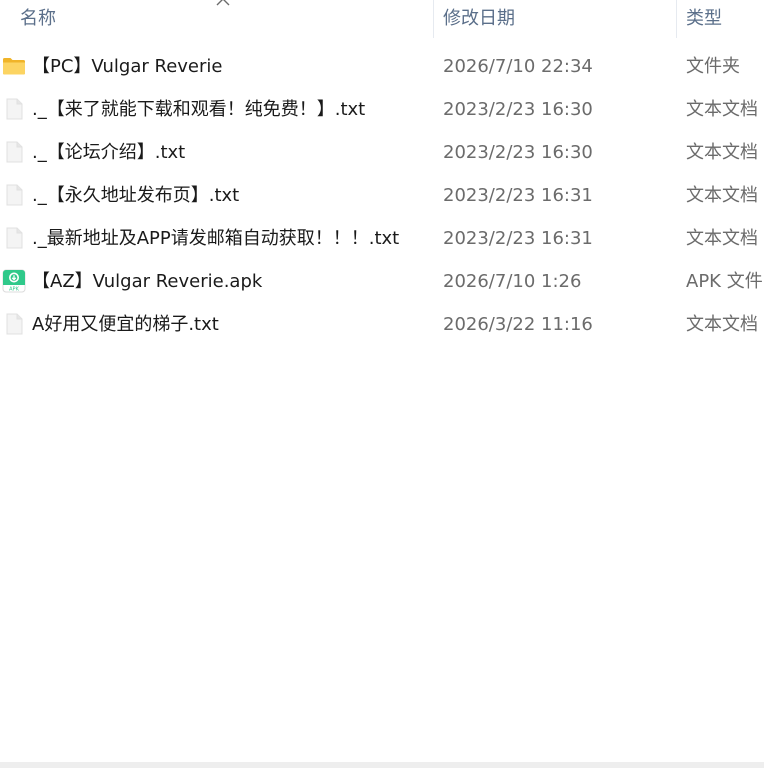  I want to click on apk-icon-label: APK, so click(14, 289).